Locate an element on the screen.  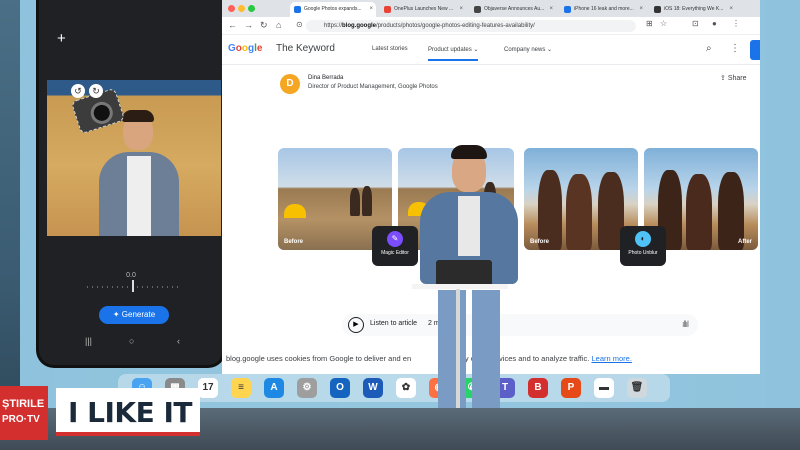
dock-notes-icon: ≡ is located at coordinates (241, 388).